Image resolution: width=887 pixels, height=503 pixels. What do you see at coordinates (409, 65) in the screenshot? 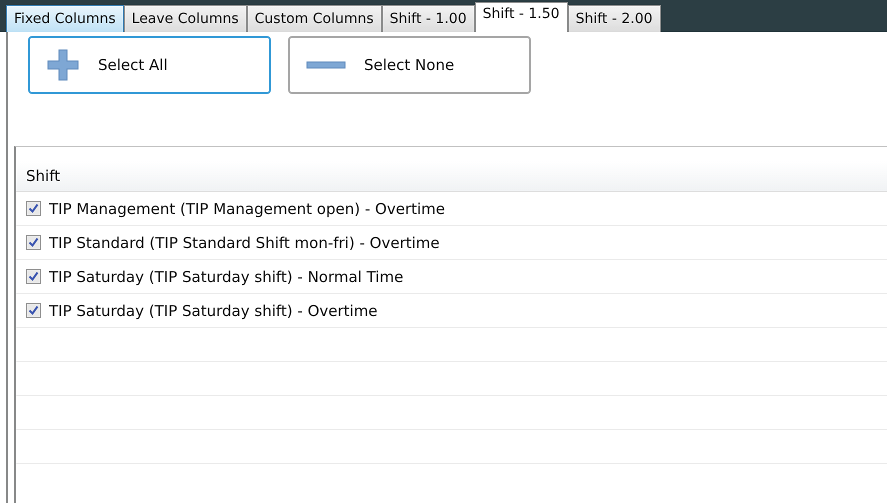
I see `select-button: Select None` at bounding box center [409, 65].